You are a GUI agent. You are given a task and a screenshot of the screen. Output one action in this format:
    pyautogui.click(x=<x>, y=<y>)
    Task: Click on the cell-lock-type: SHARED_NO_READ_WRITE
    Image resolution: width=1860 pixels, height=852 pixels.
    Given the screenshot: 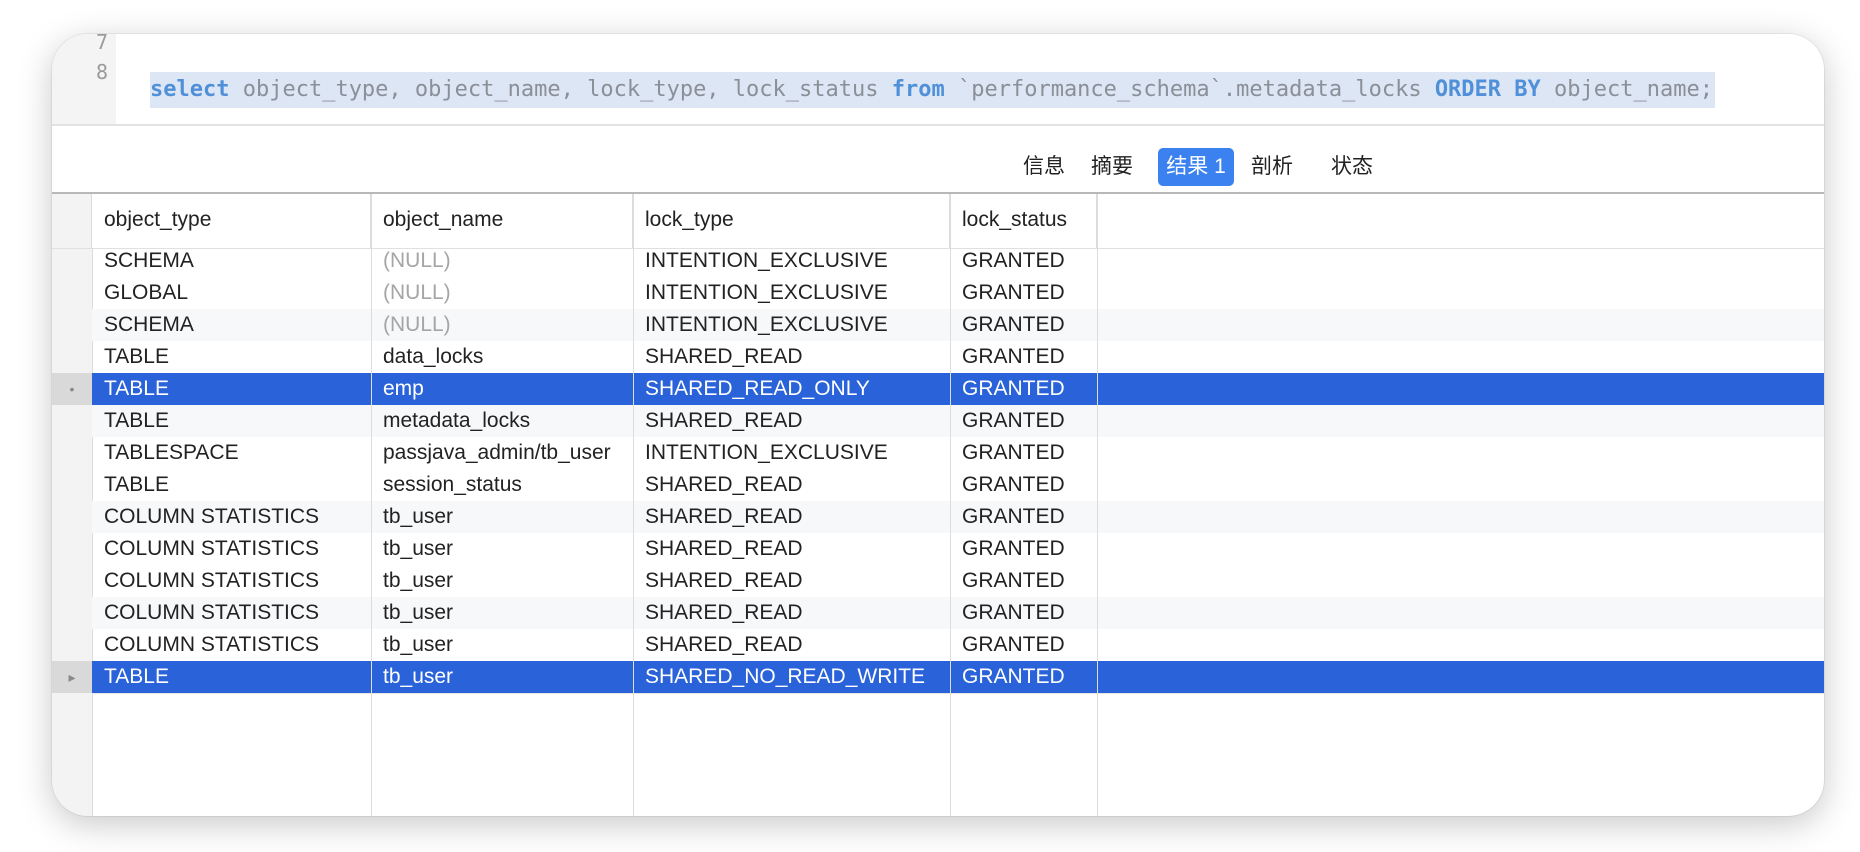 What is the action you would take?
    pyautogui.click(x=791, y=677)
    